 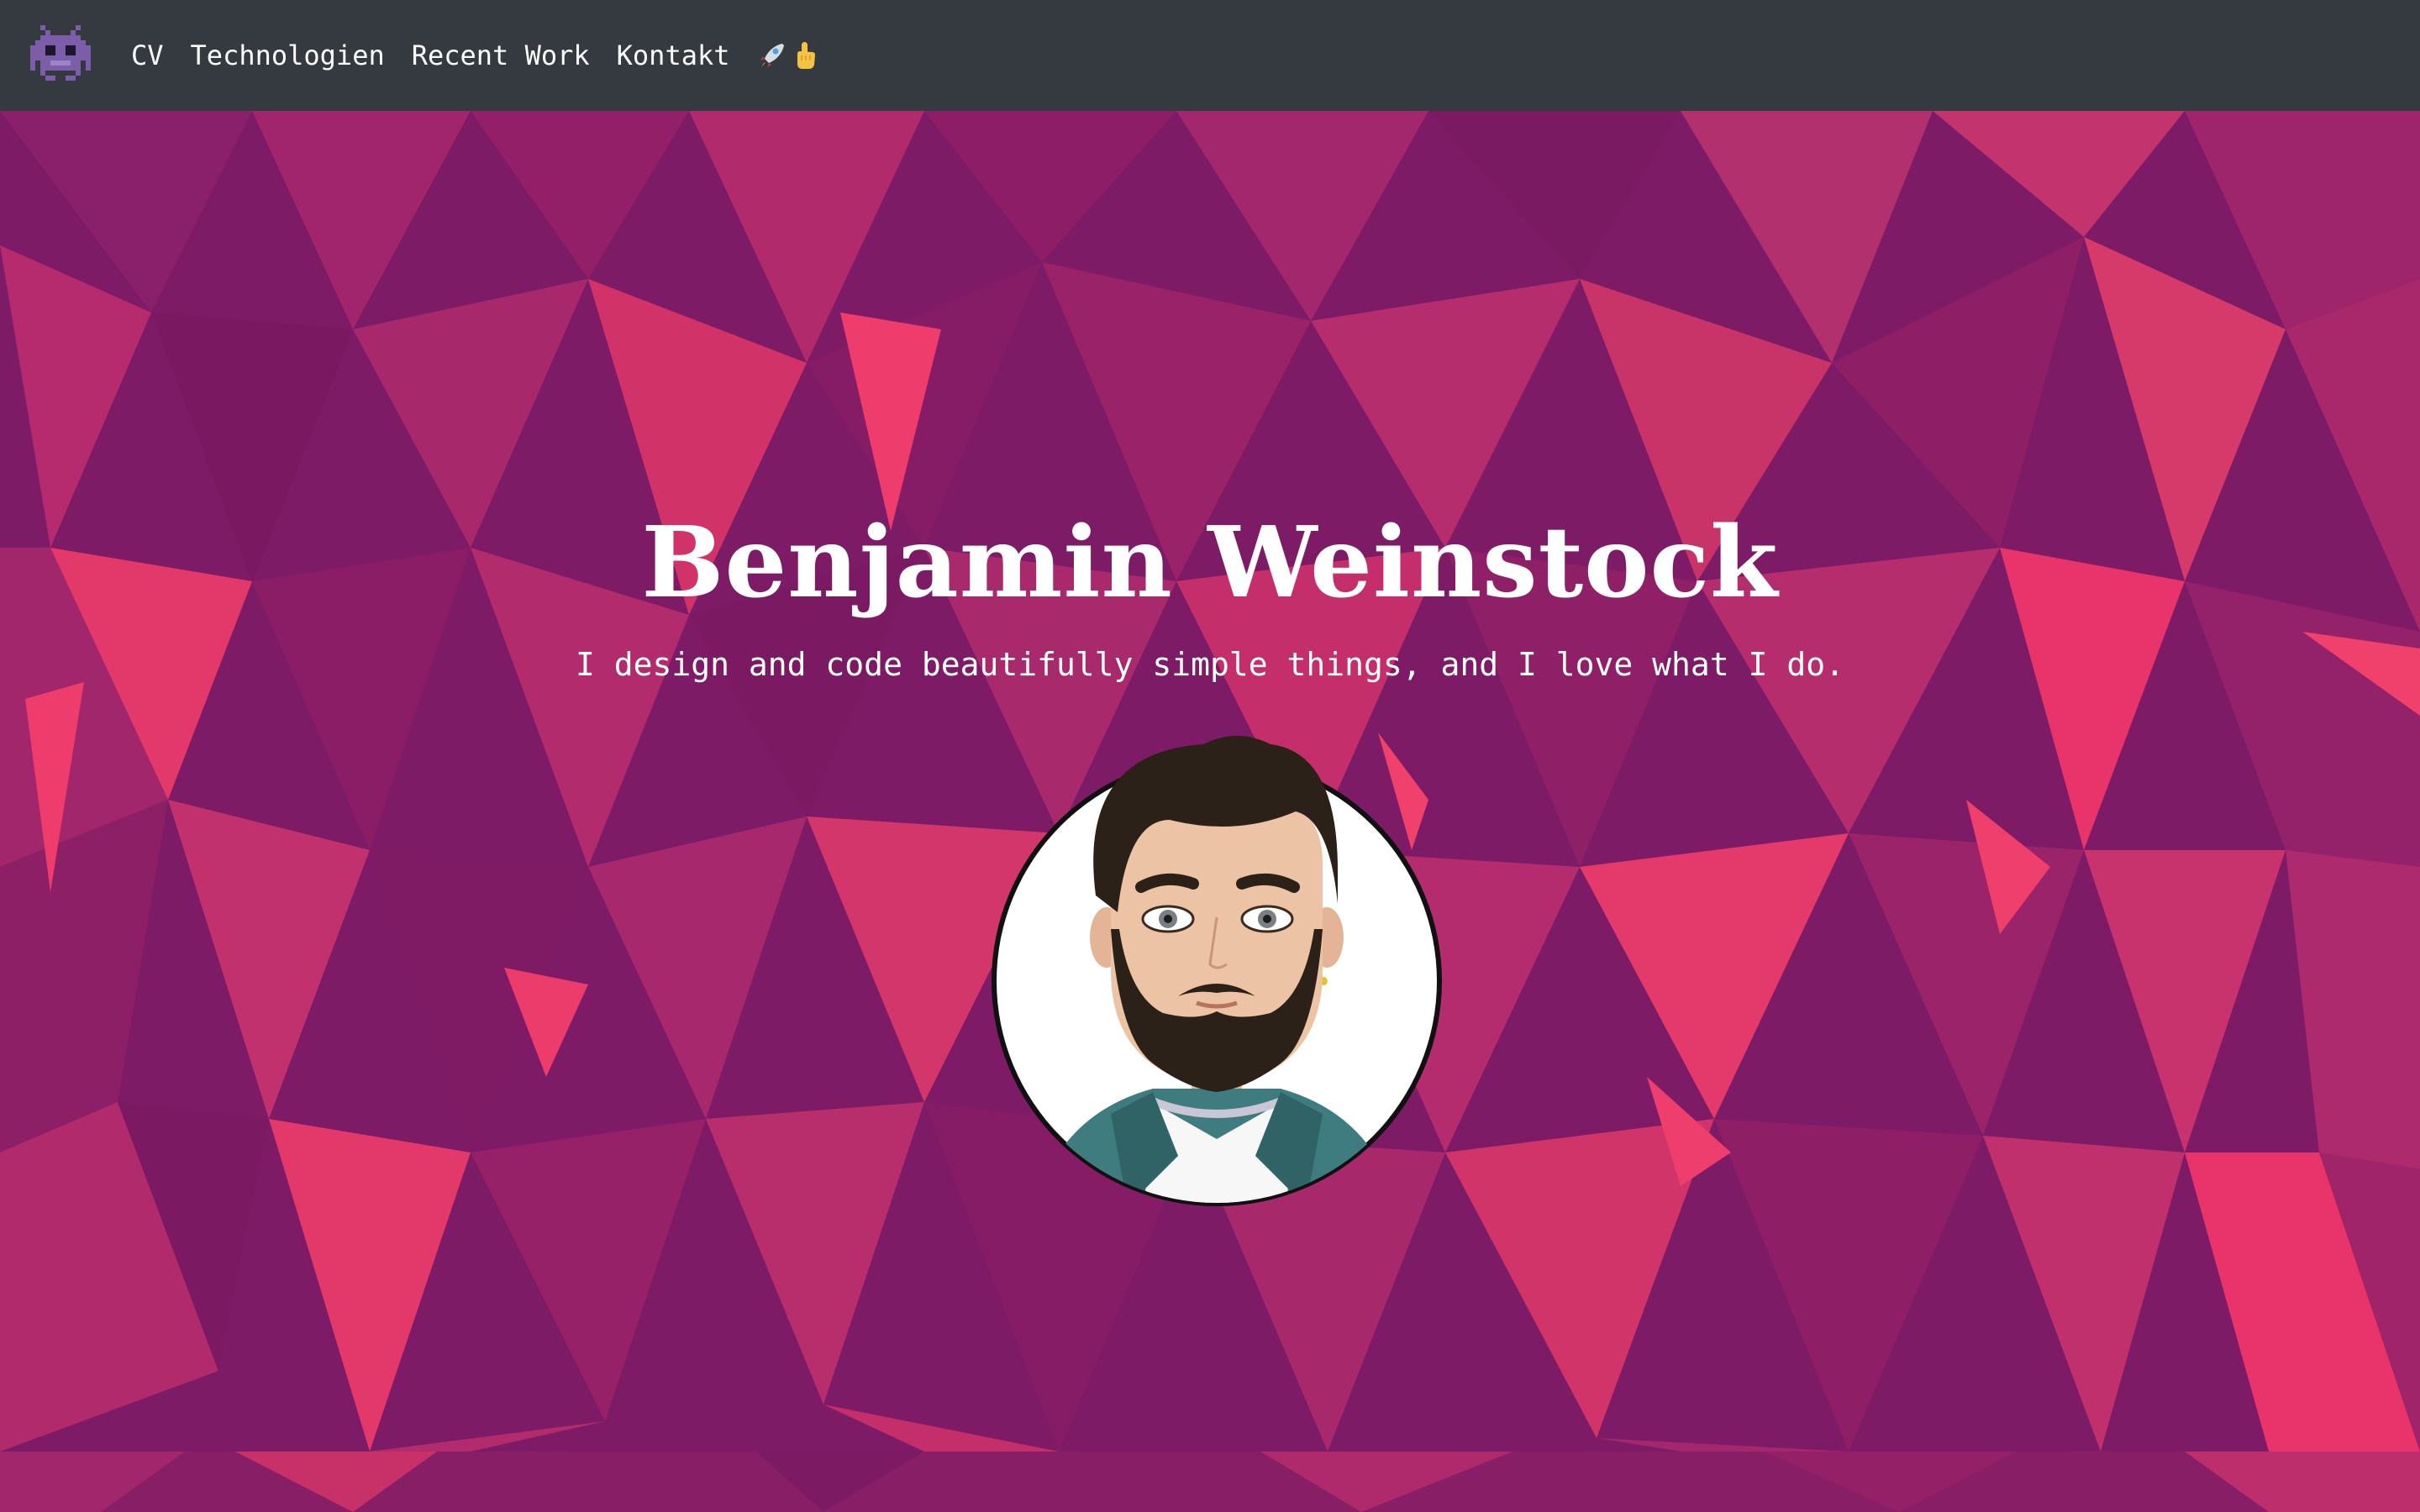 What do you see at coordinates (673, 55) in the screenshot?
I see `nav-item-kontakt: Kontakt` at bounding box center [673, 55].